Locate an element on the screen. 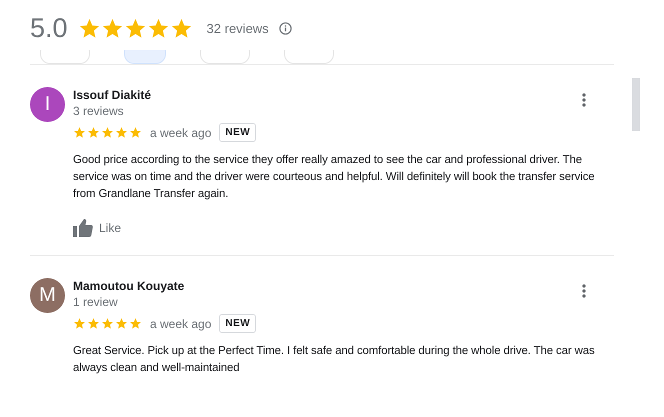  rating-score: 5.0 is located at coordinates (49, 28).